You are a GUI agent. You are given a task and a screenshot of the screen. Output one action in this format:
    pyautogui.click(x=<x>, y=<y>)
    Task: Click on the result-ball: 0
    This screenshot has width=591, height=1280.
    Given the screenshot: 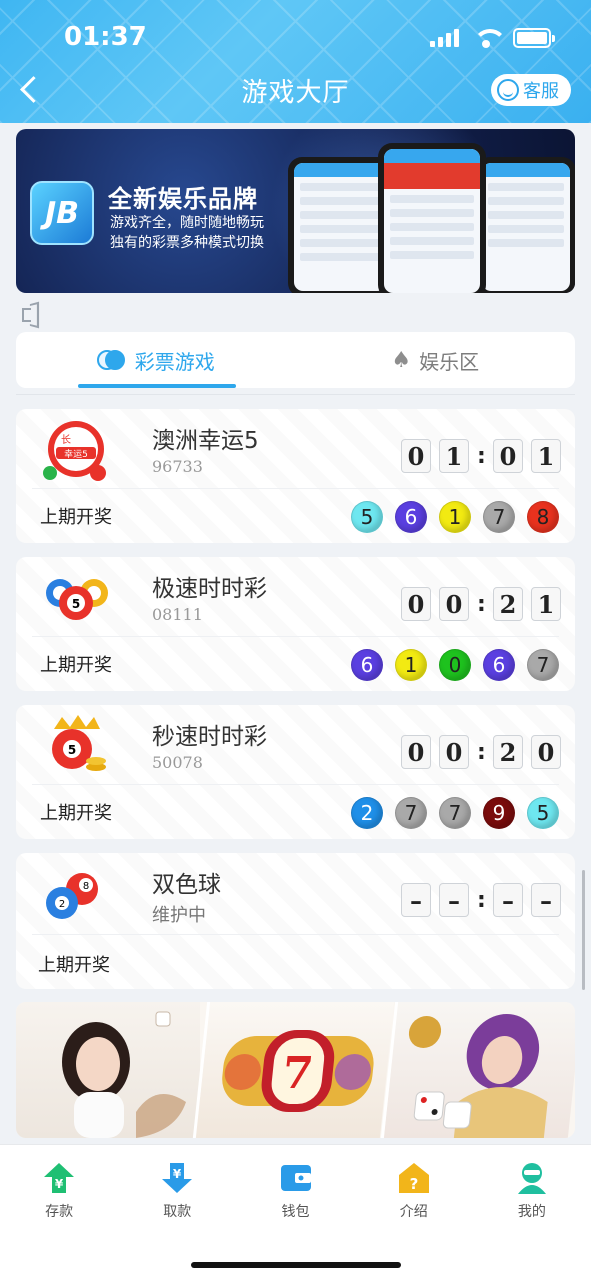 What is the action you would take?
    pyautogui.click(x=455, y=665)
    